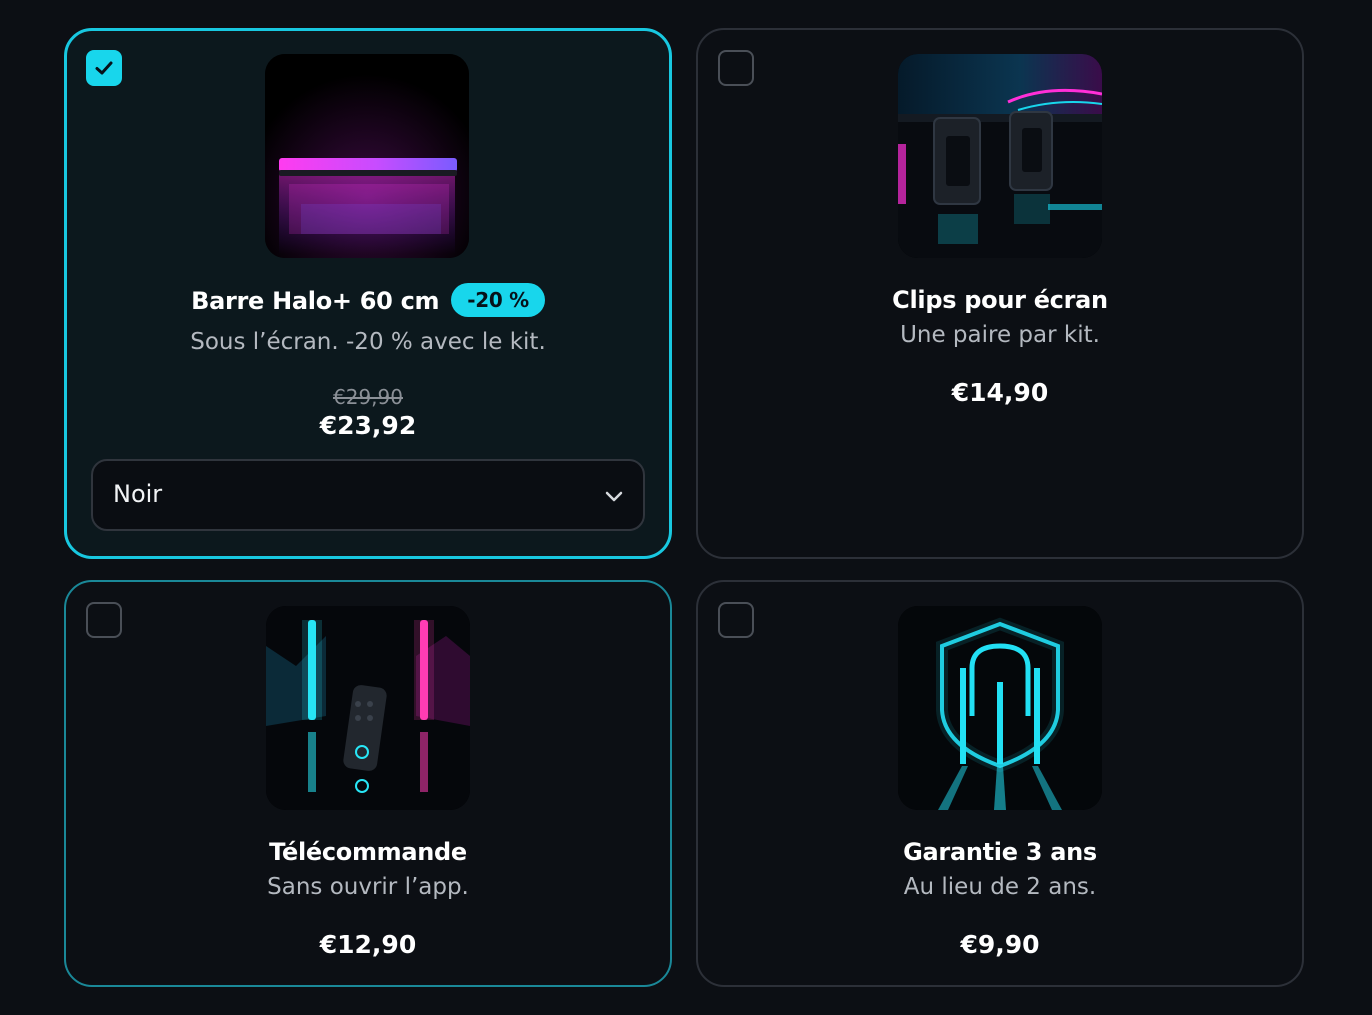 This screenshot has height=1015, width=1372. What do you see at coordinates (368, 425) in the screenshot?
I see `product-price: €23,92` at bounding box center [368, 425].